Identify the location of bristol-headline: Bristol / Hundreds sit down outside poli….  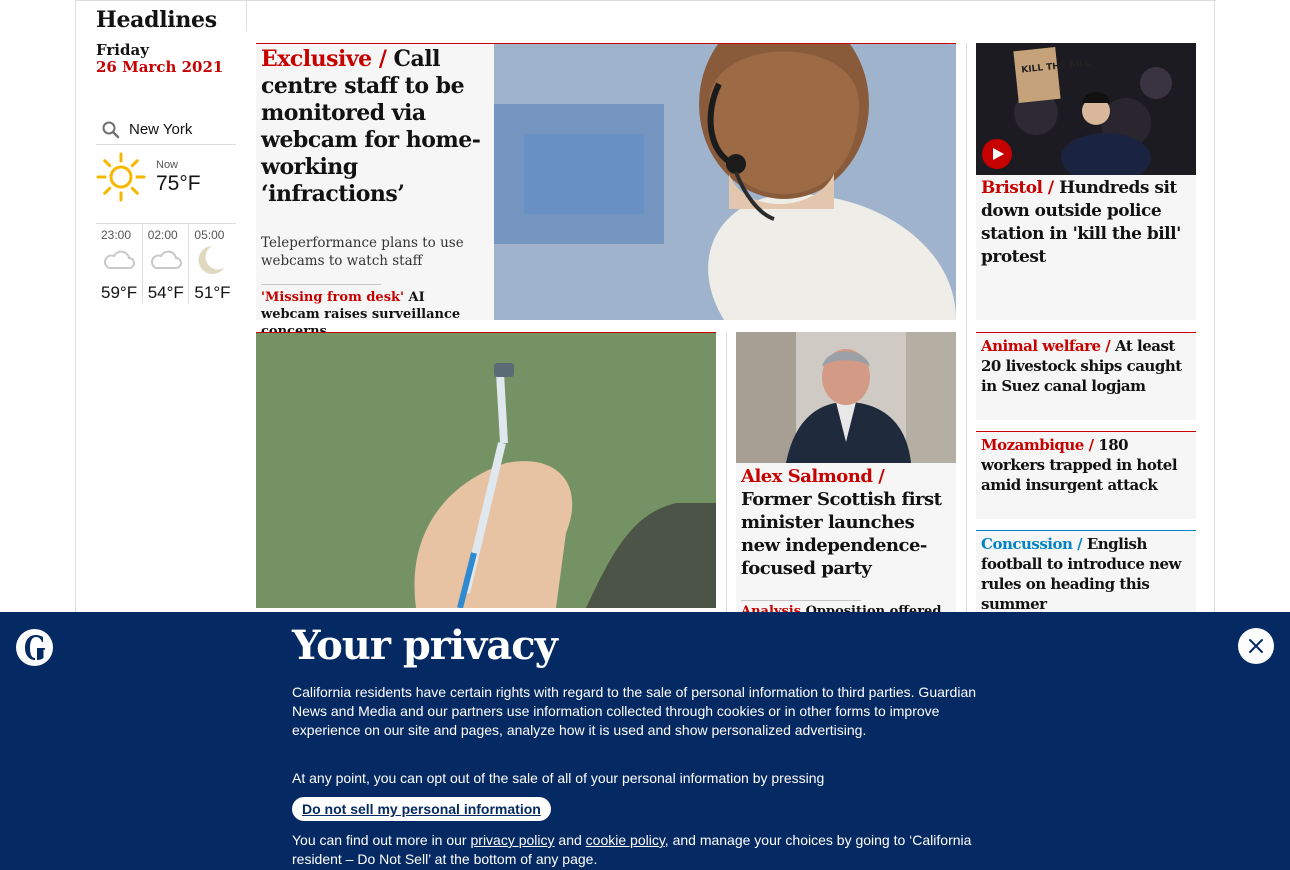
(1087, 223).